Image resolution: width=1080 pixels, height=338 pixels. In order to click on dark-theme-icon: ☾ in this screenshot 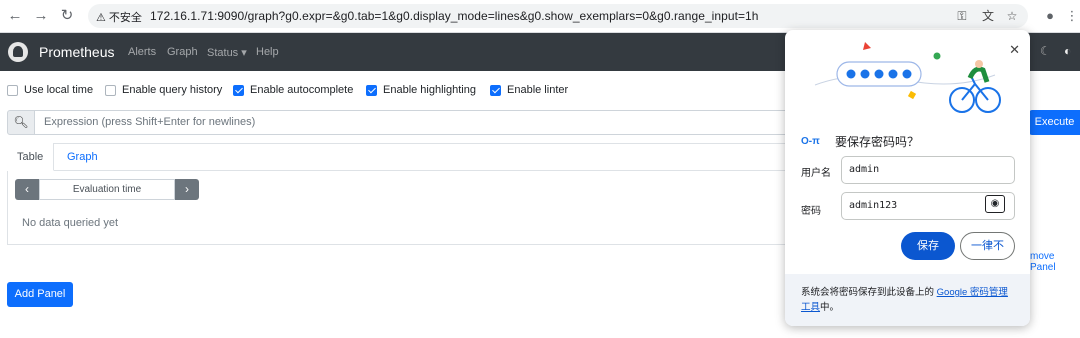, I will do `click(1045, 51)`.